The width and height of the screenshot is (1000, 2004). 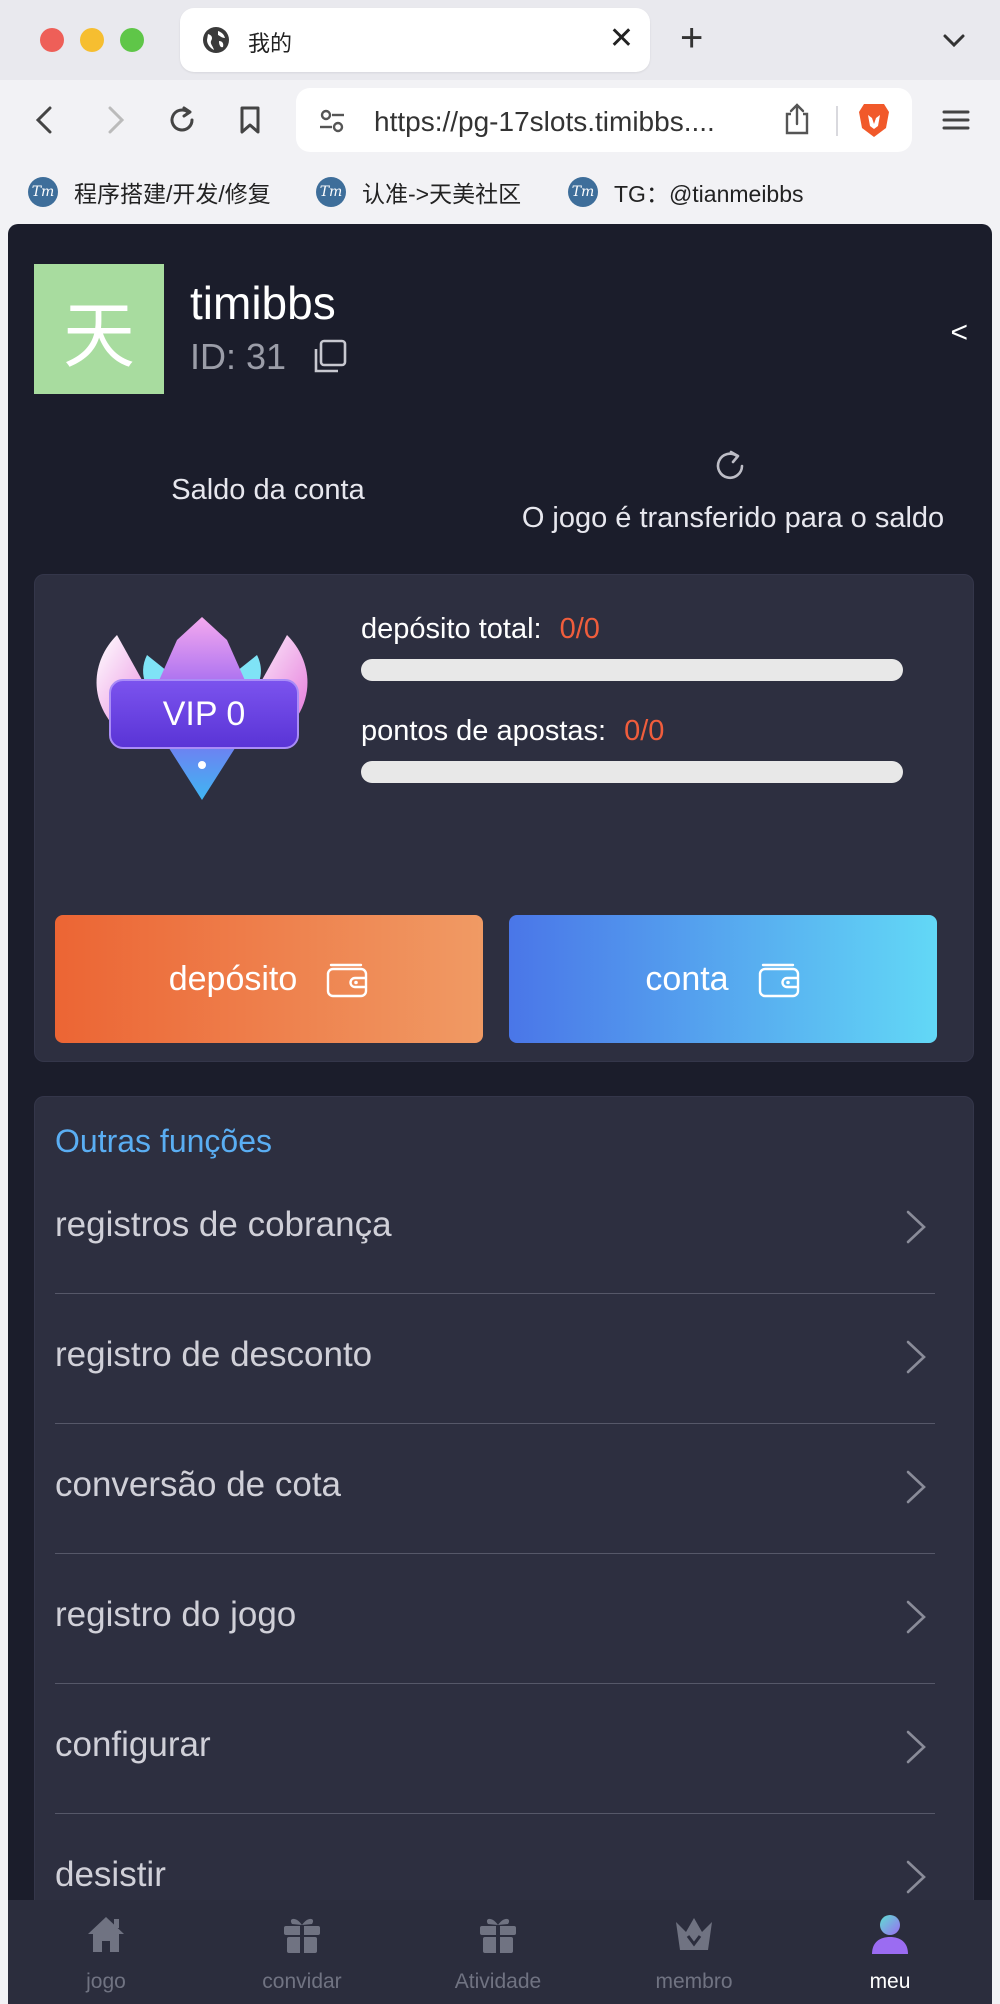 I want to click on vip-level-label: VIP 0, so click(x=204, y=714).